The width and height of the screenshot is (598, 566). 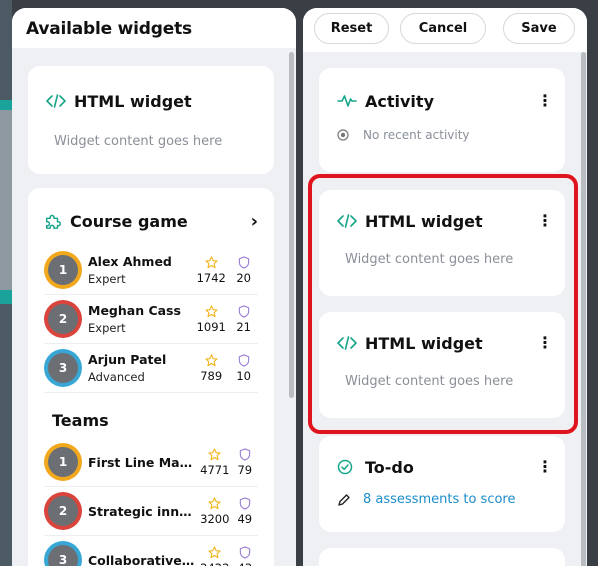 What do you see at coordinates (116, 377) in the screenshot?
I see `entry-level: Advanced` at bounding box center [116, 377].